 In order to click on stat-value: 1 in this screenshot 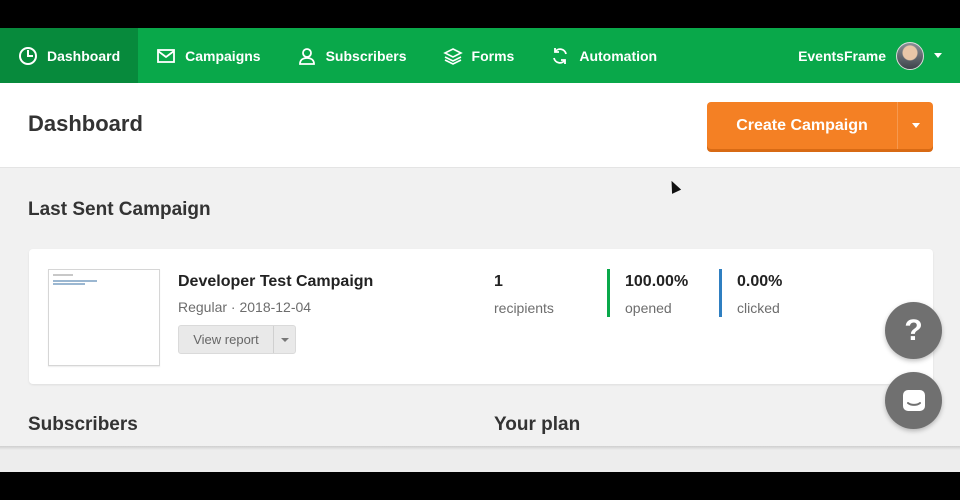, I will do `click(498, 281)`.